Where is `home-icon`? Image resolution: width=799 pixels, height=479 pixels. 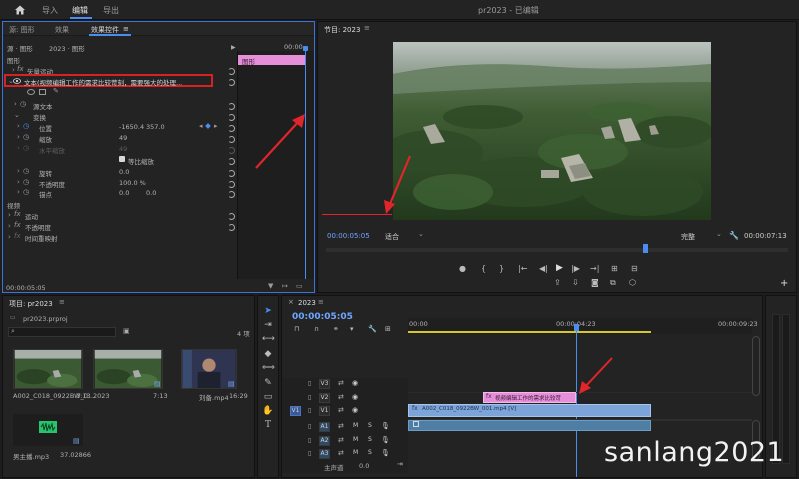 home-icon is located at coordinates (20, 10).